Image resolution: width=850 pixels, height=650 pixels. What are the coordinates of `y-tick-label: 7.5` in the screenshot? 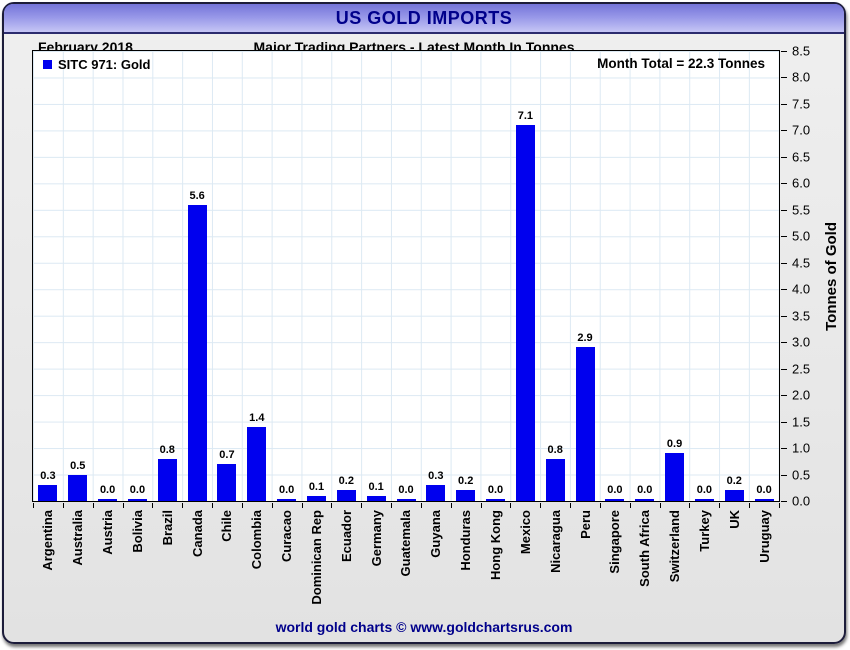 It's located at (801, 104).